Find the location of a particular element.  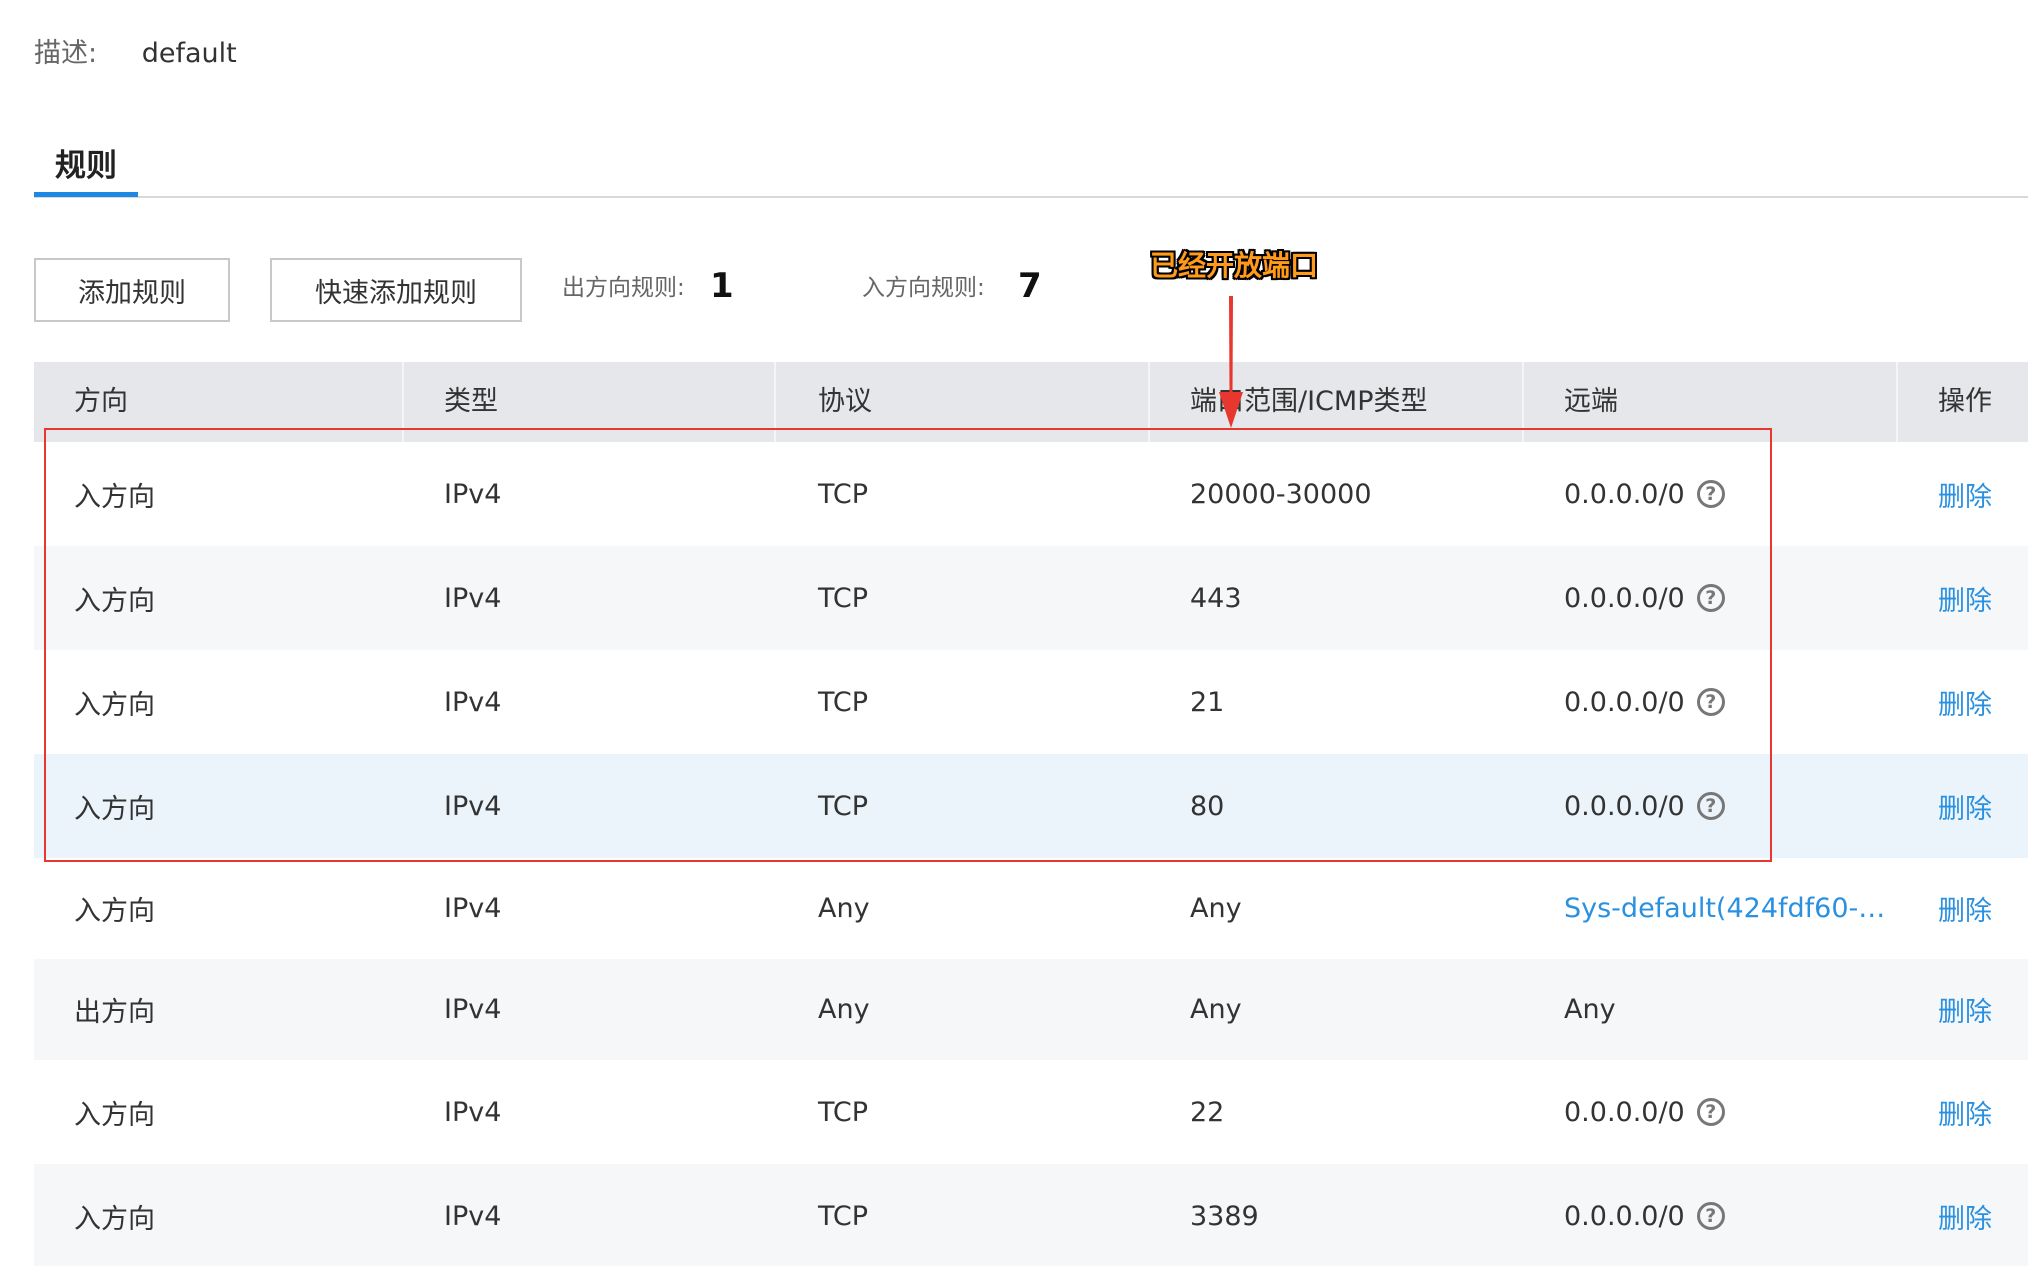

outbound-rules-label: 出方向规则: is located at coordinates (623, 288).